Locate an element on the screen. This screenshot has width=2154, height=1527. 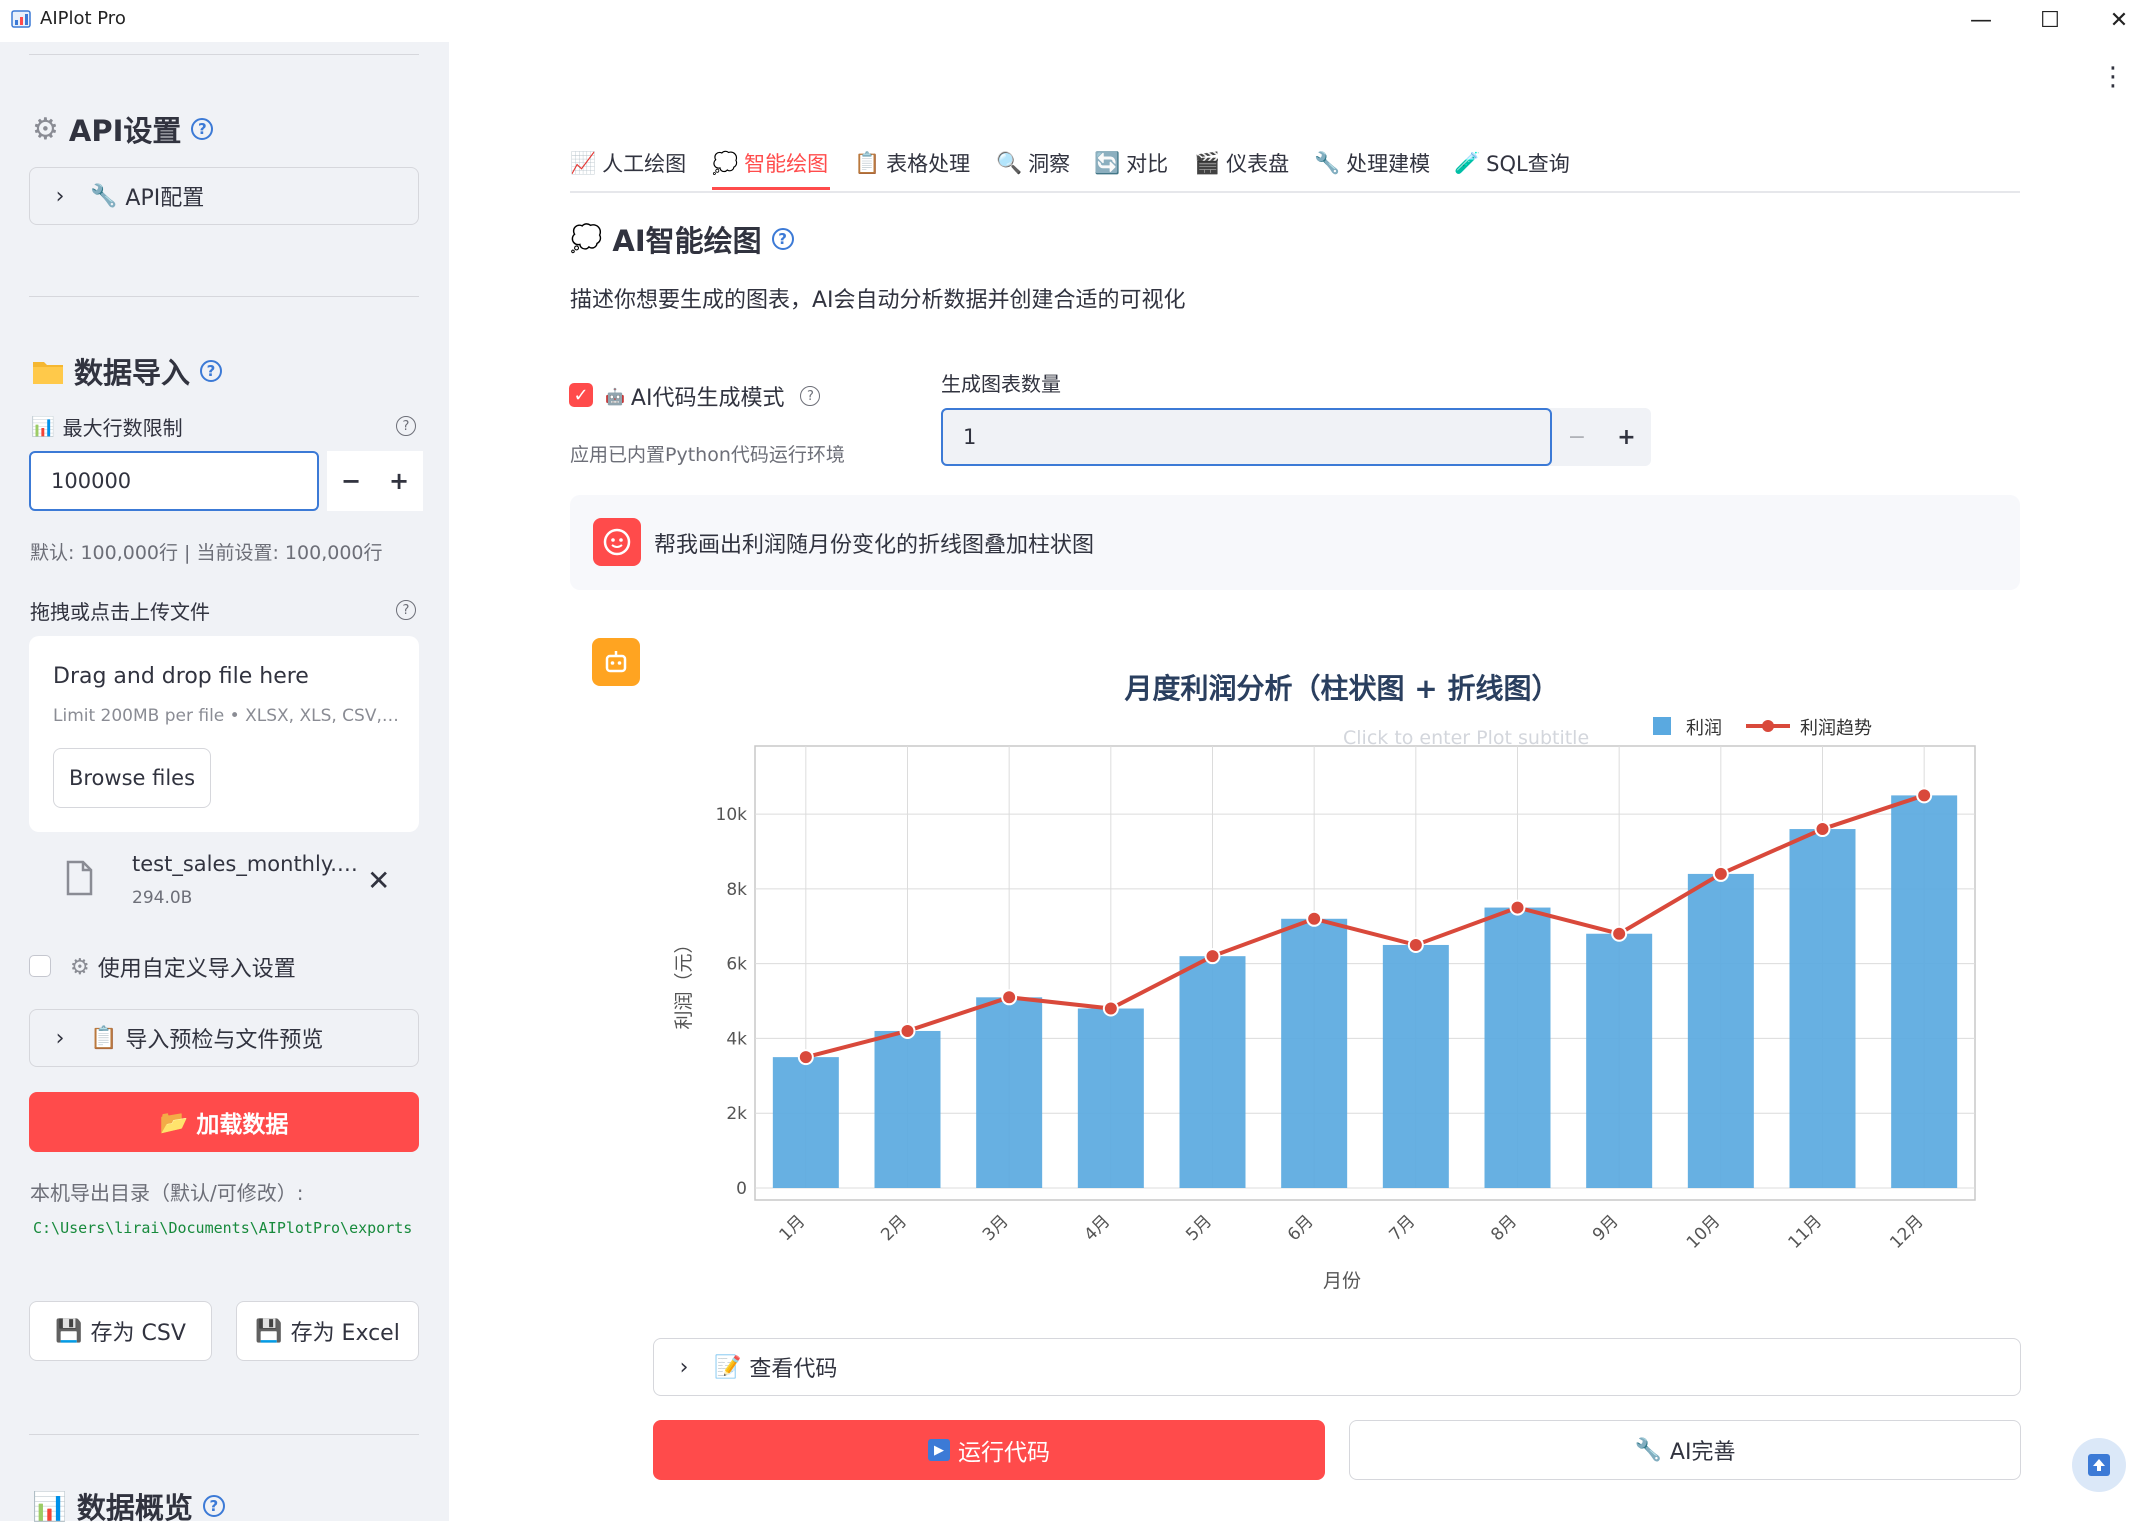
ai-refine-button: 🔧 AI完善 is located at coordinates (1685, 1450).